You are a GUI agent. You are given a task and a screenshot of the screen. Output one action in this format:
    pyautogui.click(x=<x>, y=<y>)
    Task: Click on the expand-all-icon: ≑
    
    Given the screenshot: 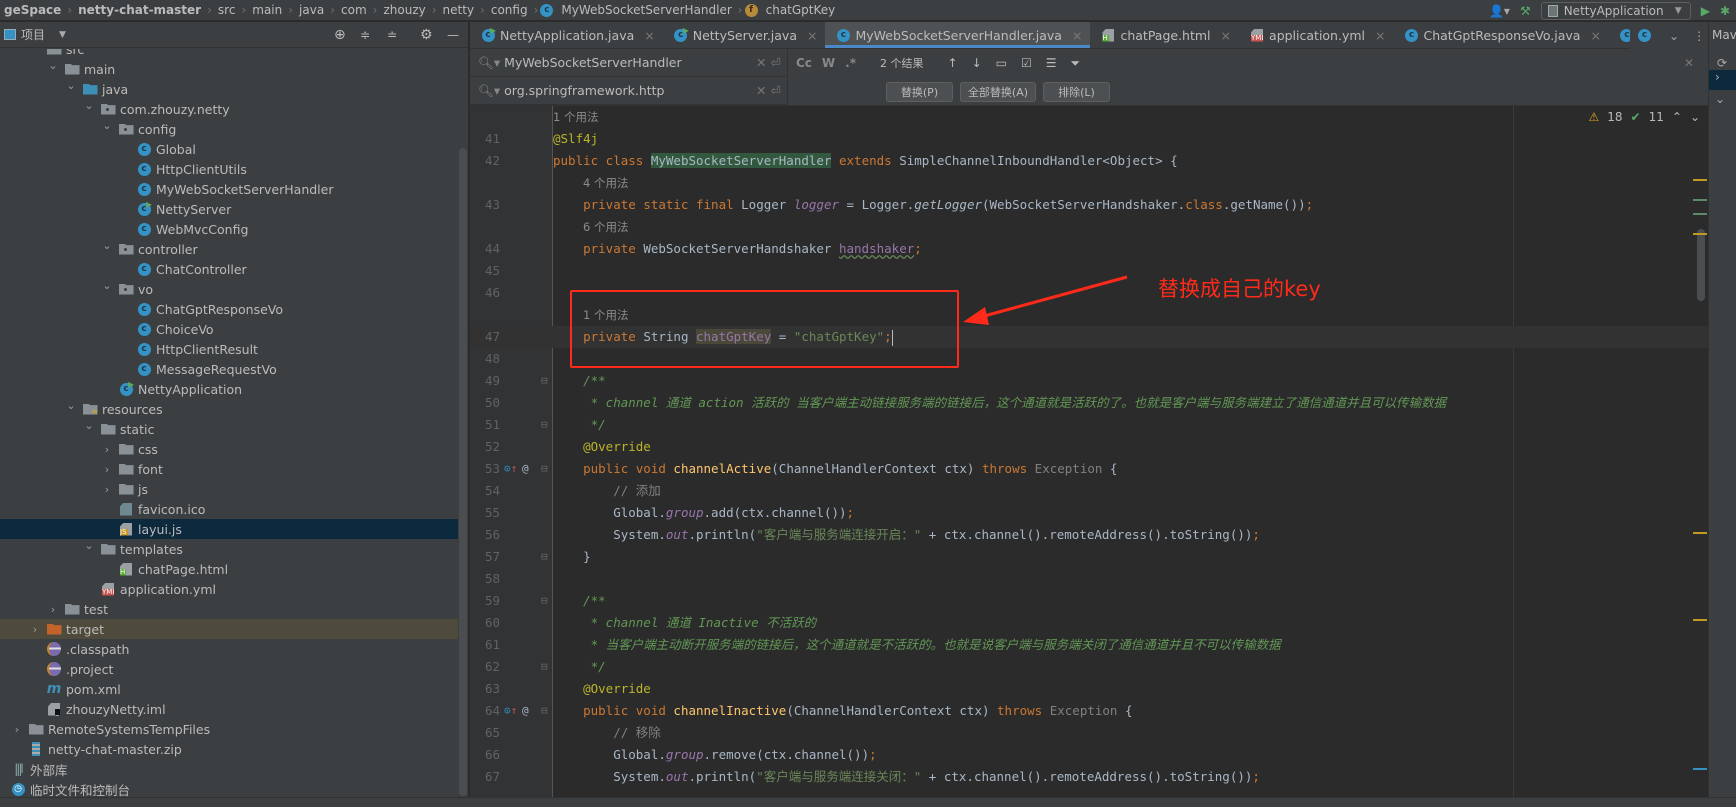 What is the action you would take?
    pyautogui.click(x=365, y=35)
    